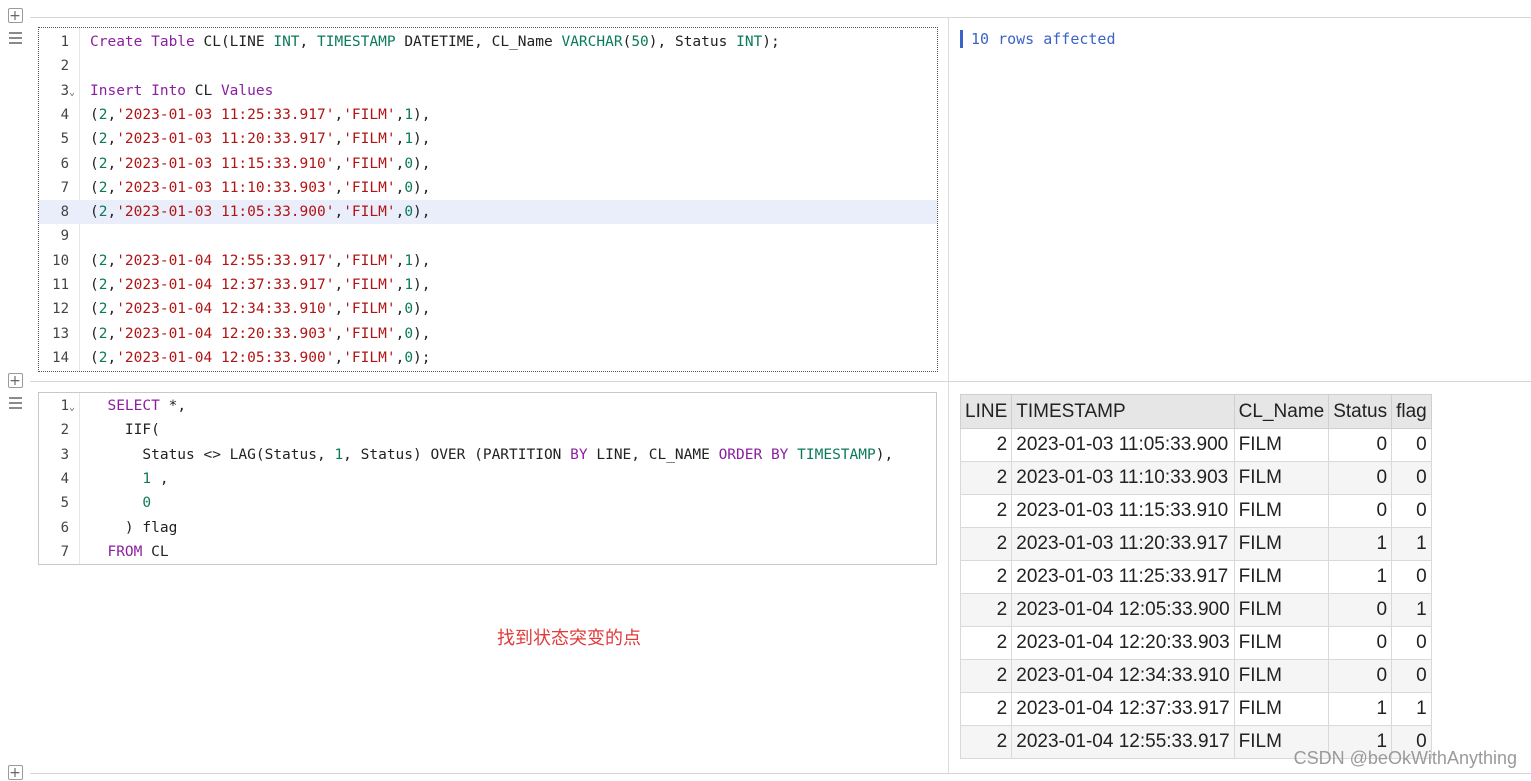  I want to click on code-text: IIF(, so click(125, 430).